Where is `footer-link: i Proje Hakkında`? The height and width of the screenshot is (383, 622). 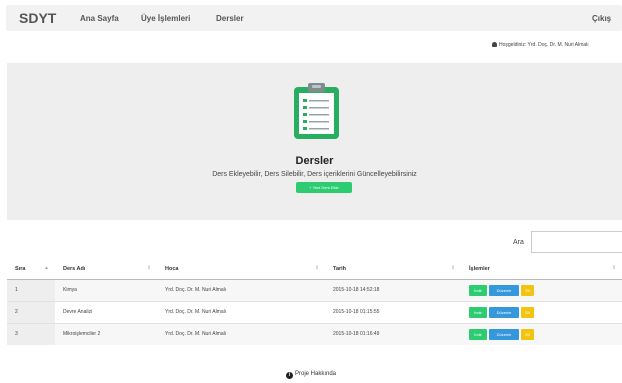
footer-link: i Proje Hakkında is located at coordinates (311, 375).